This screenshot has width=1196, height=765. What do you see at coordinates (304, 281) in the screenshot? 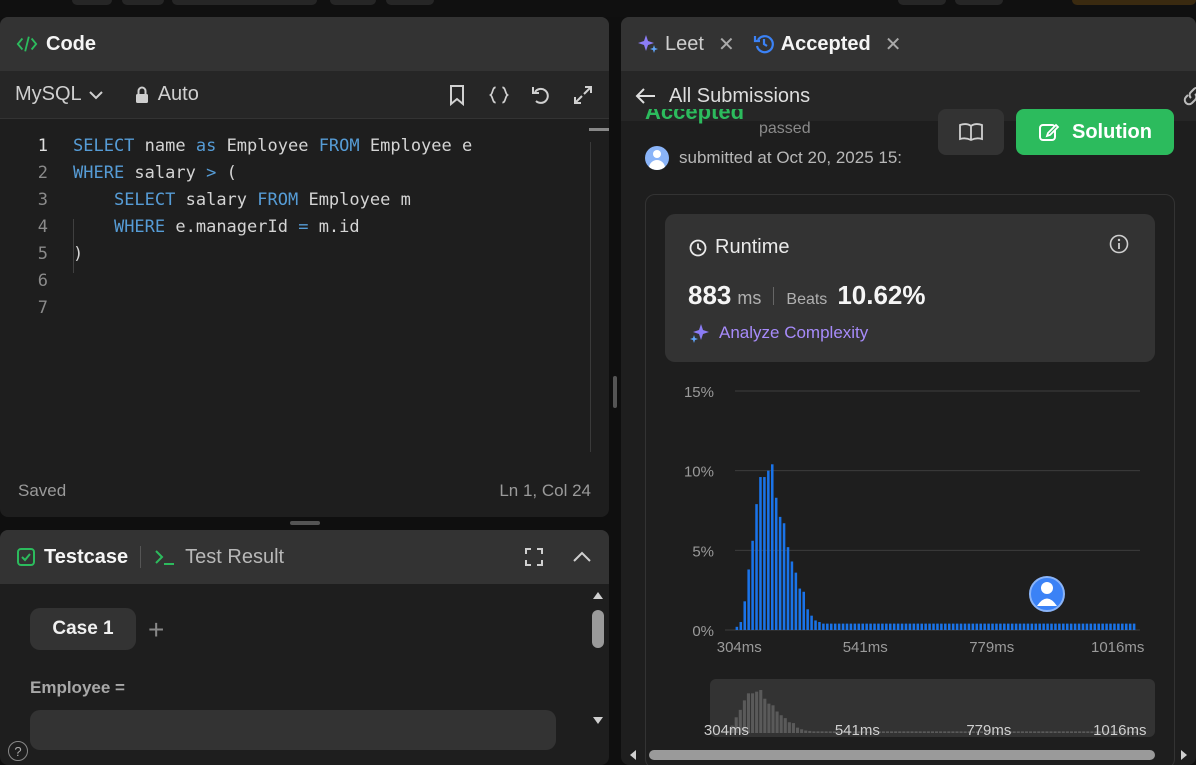
I see `code-line: 6` at bounding box center [304, 281].